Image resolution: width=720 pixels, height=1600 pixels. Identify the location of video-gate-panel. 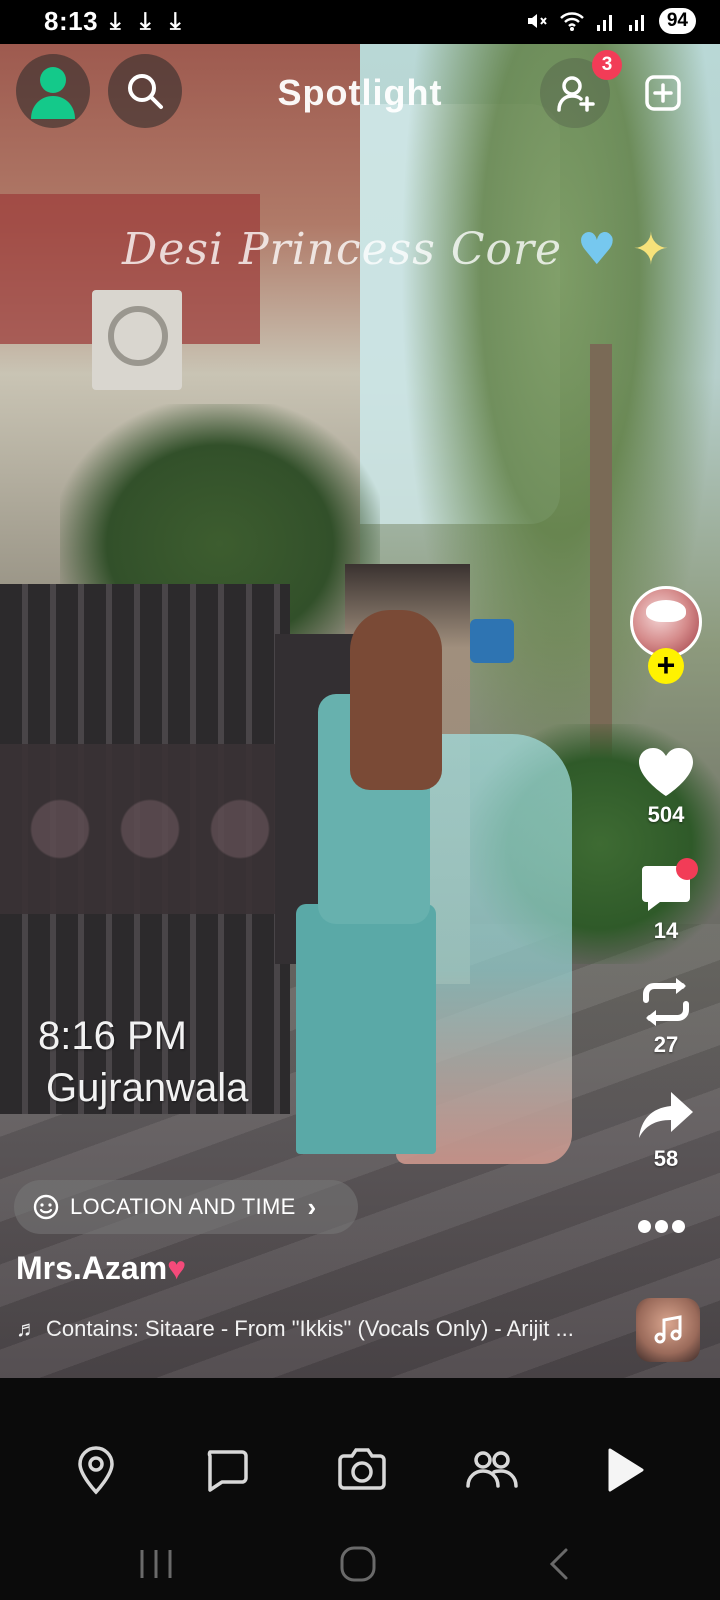
(140, 829).